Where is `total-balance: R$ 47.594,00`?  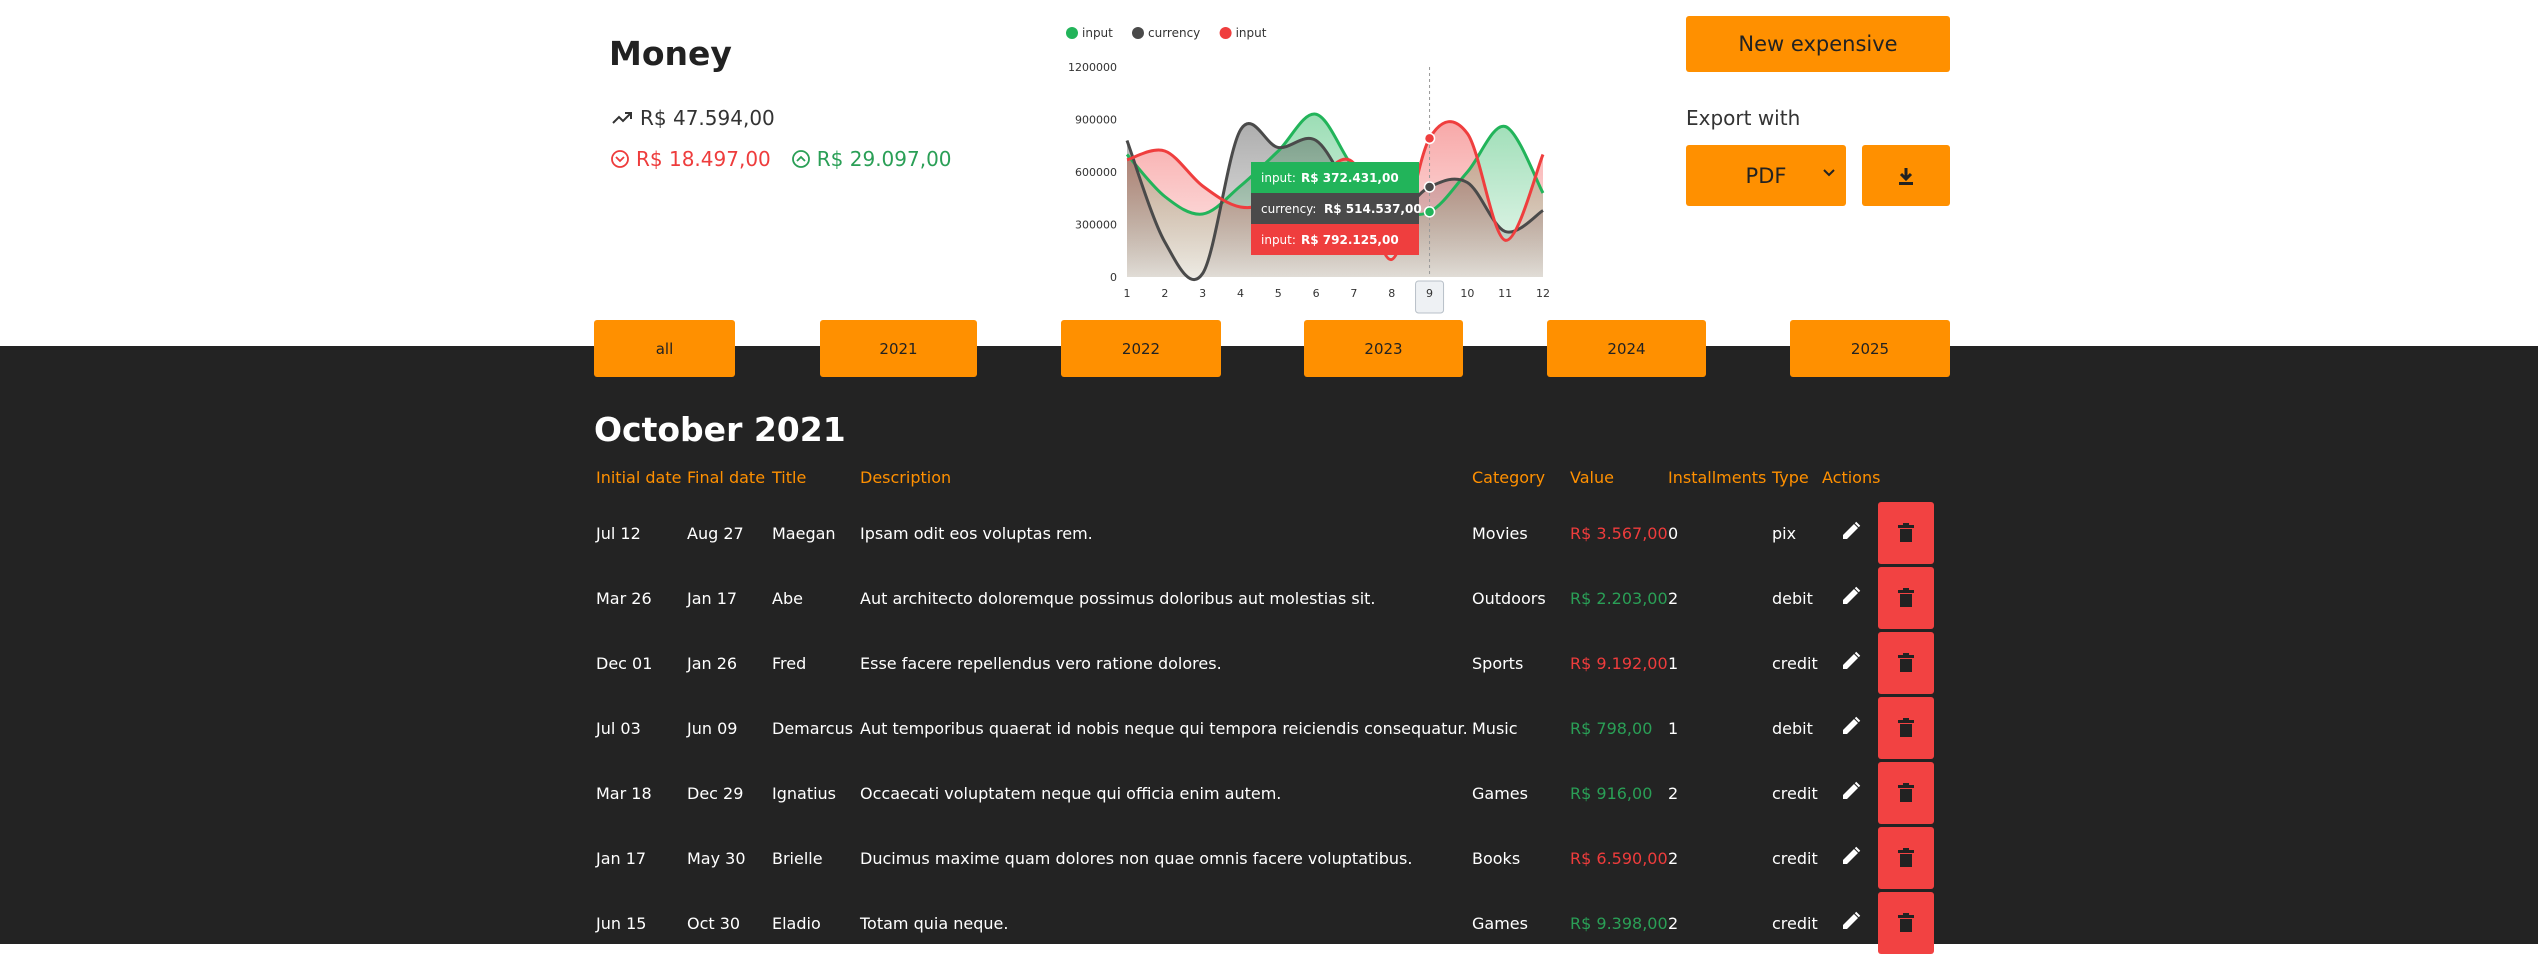 total-balance: R$ 47.594,00 is located at coordinates (692, 118).